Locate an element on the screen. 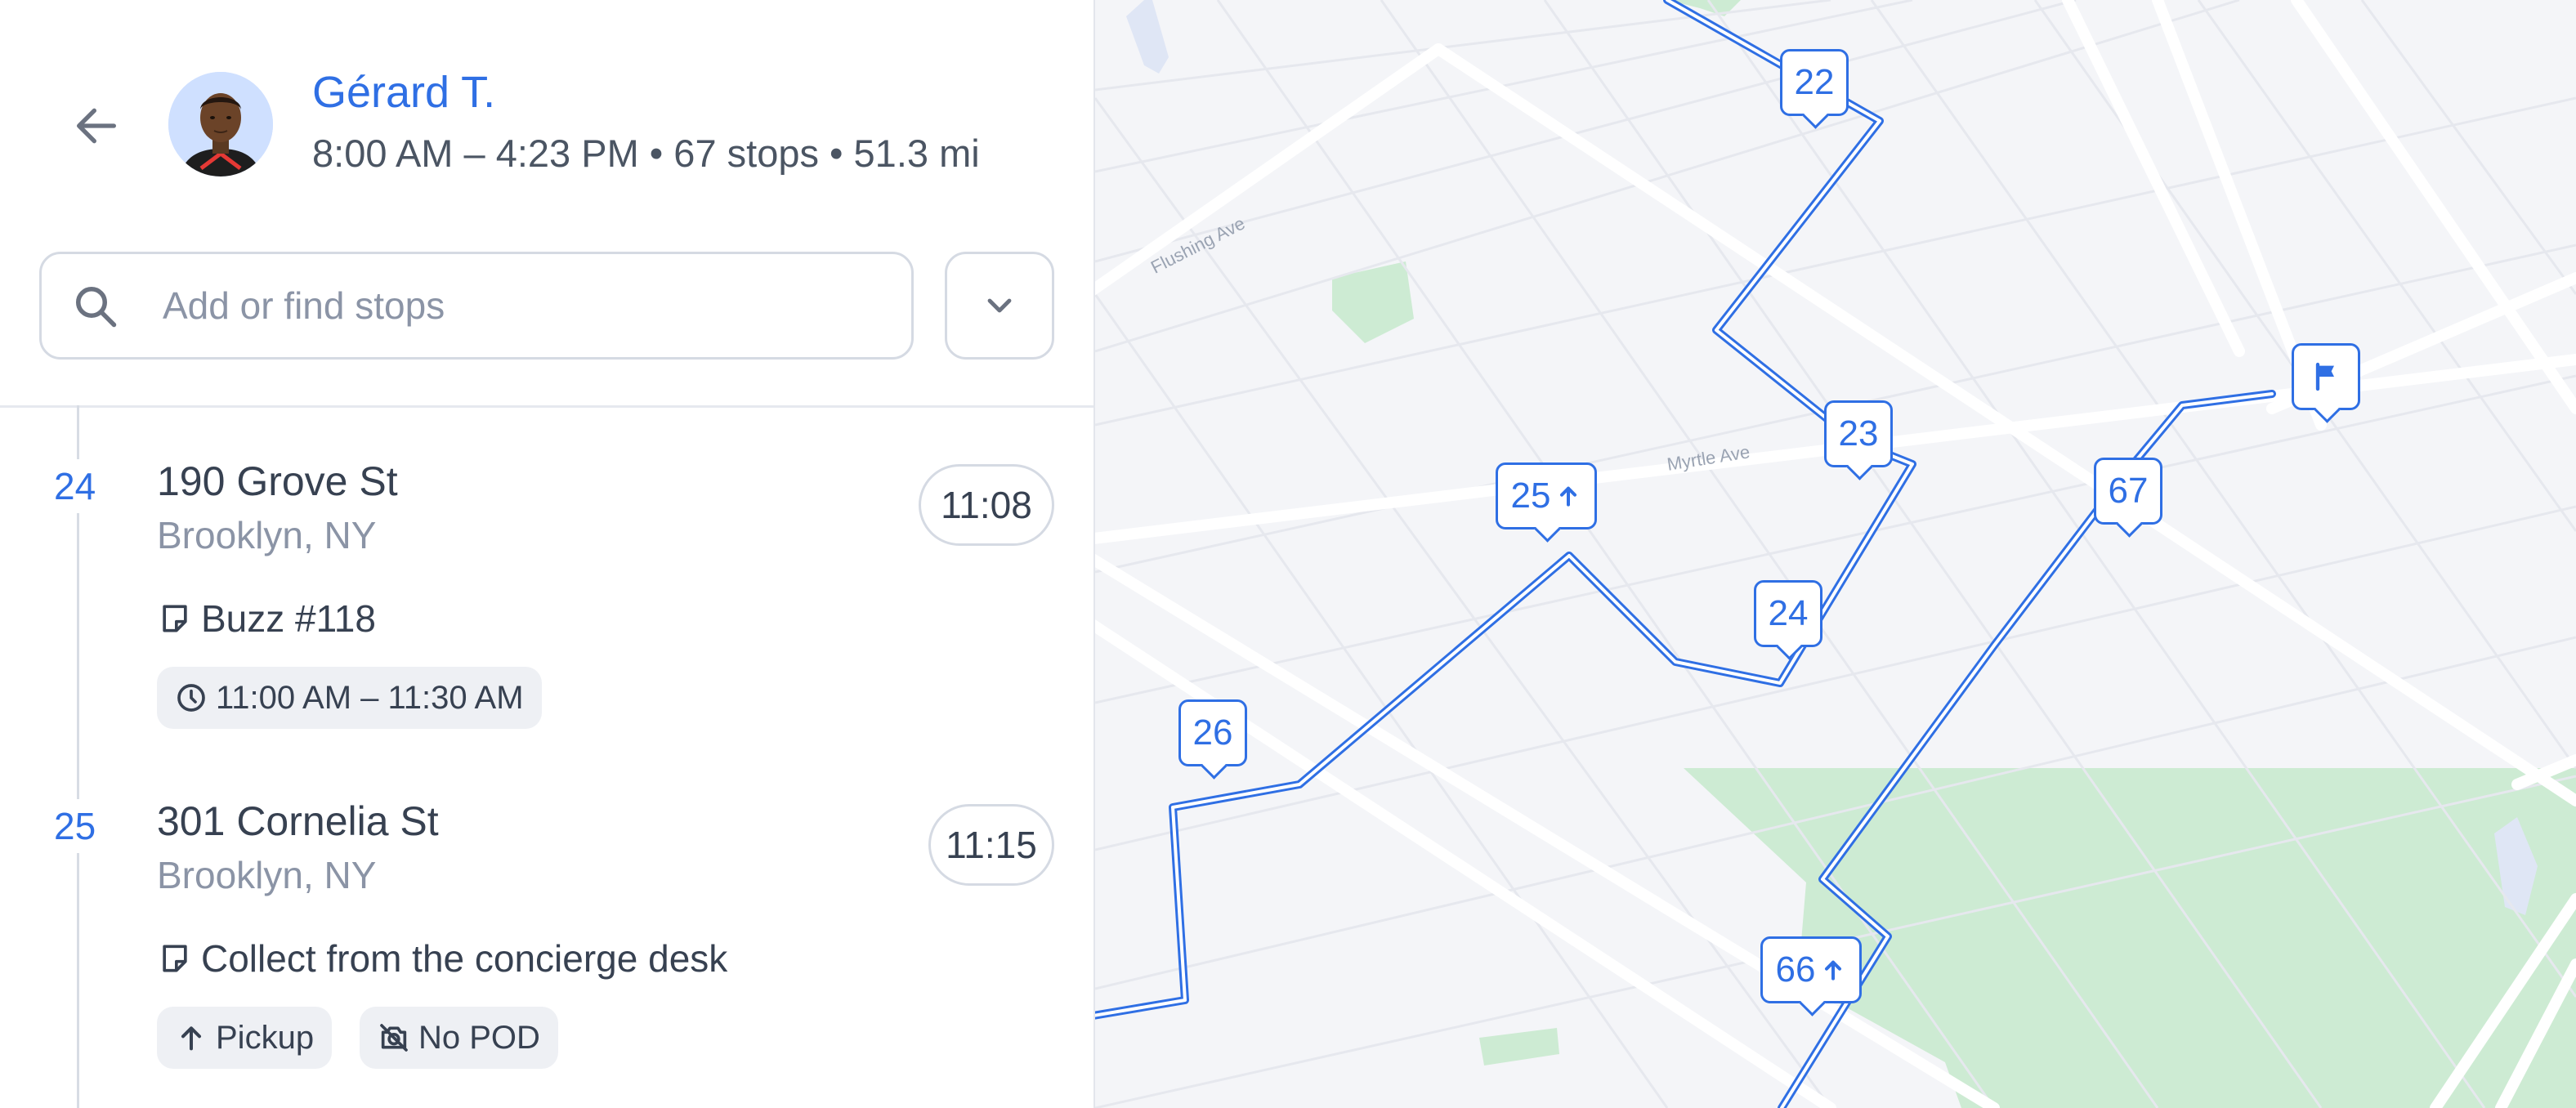  stop-marker: 66 is located at coordinates (1811, 969).